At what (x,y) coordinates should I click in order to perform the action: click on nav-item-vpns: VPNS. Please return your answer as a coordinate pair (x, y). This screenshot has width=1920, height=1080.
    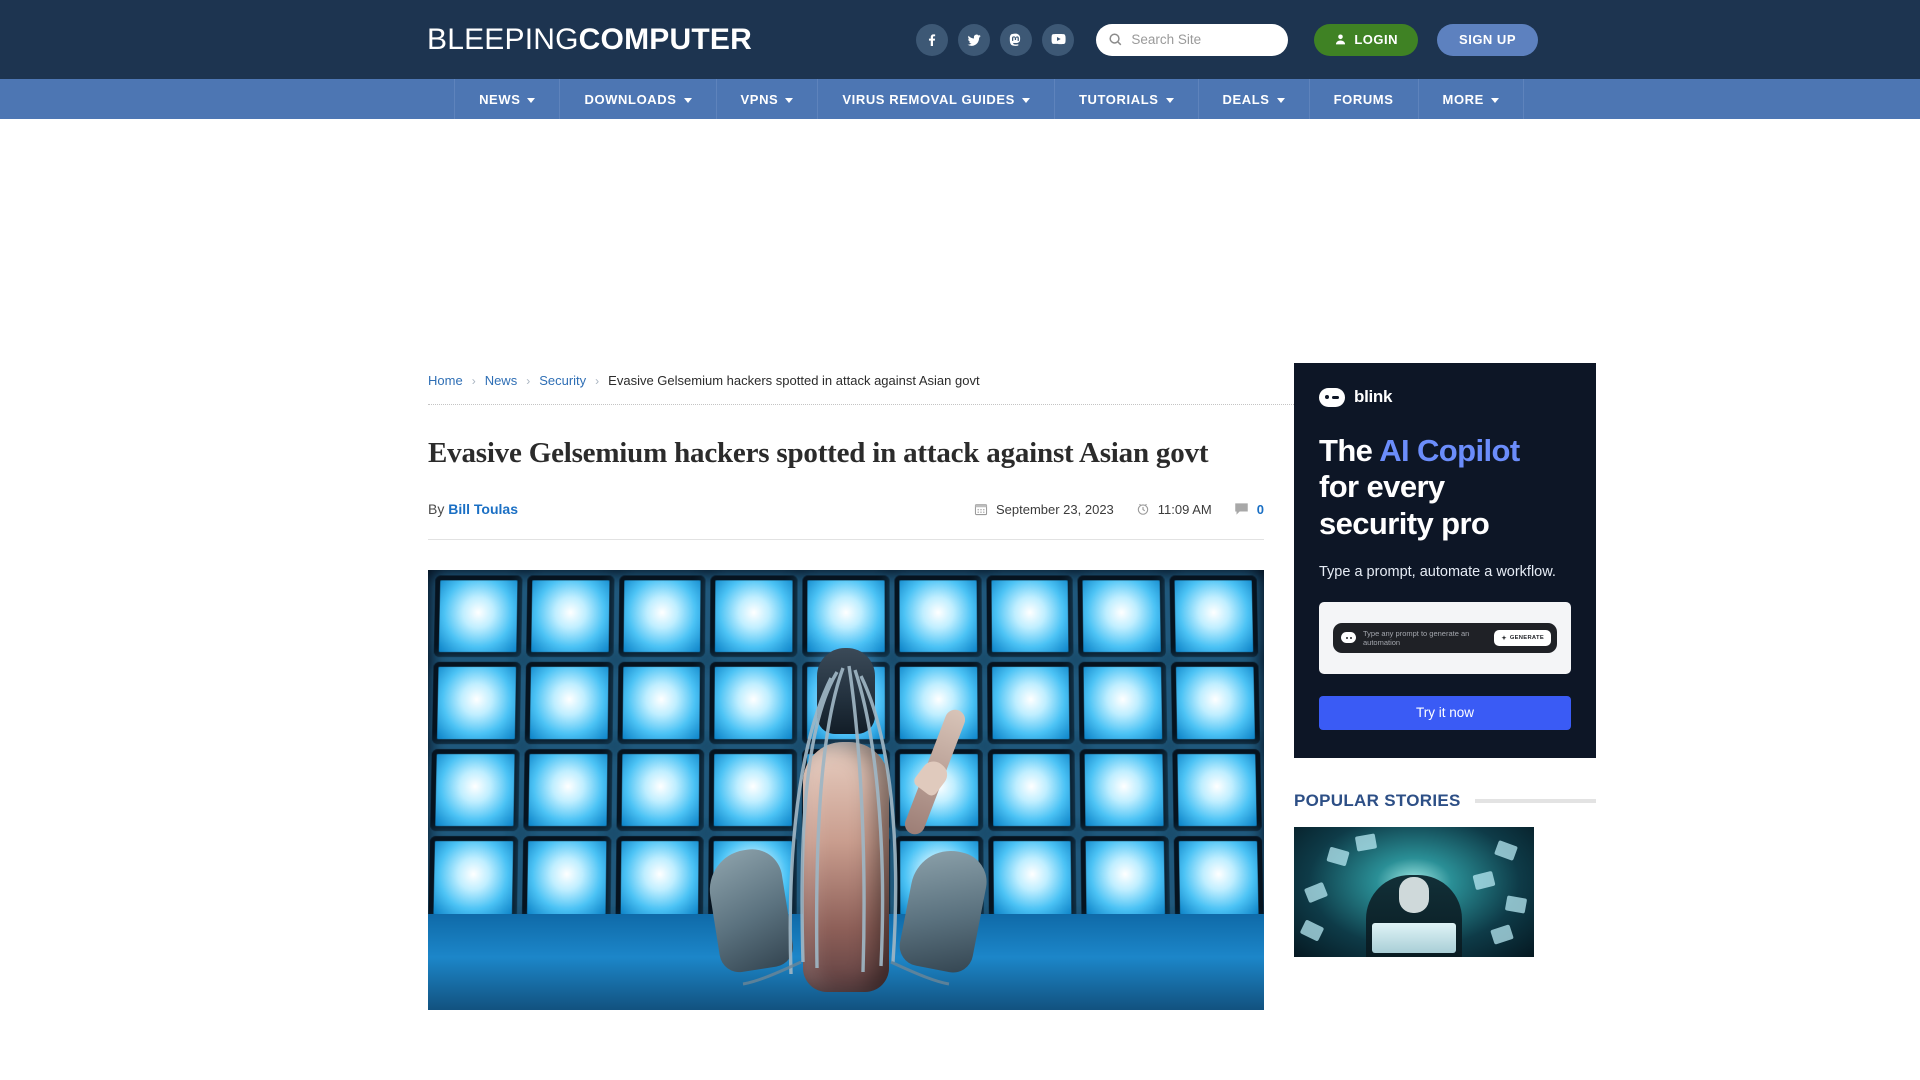
    Looking at the image, I should click on (768, 99).